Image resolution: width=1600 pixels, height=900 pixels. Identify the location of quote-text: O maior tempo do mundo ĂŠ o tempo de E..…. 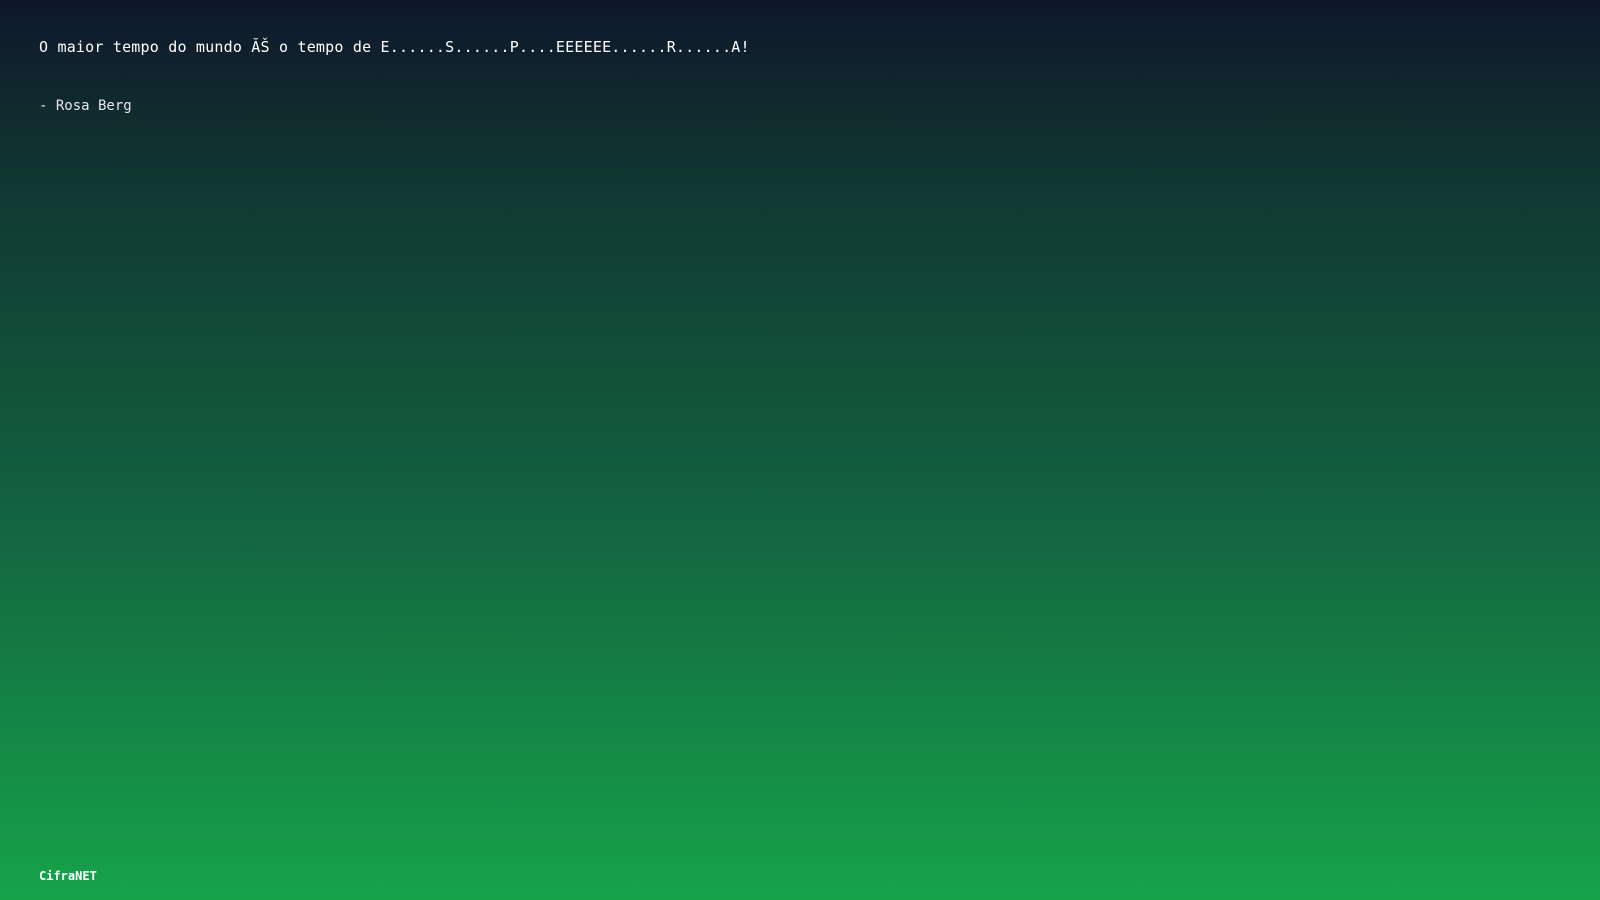
(394, 47).